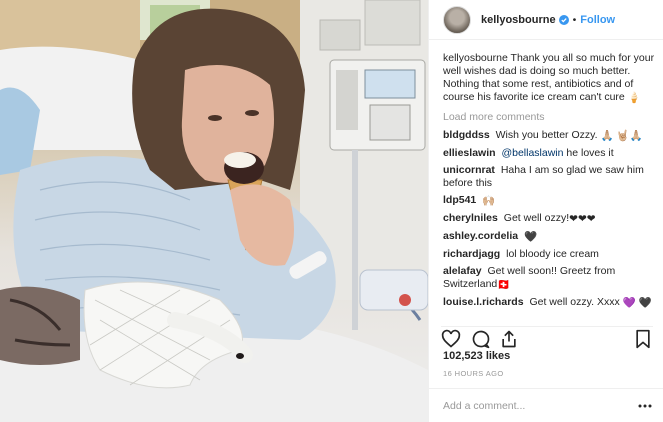  I want to click on comment-username: unicornrat, so click(469, 170).